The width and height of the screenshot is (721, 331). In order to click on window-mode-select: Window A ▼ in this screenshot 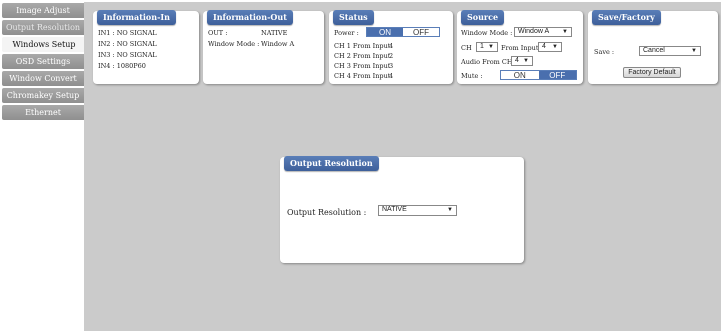, I will do `click(543, 32)`.